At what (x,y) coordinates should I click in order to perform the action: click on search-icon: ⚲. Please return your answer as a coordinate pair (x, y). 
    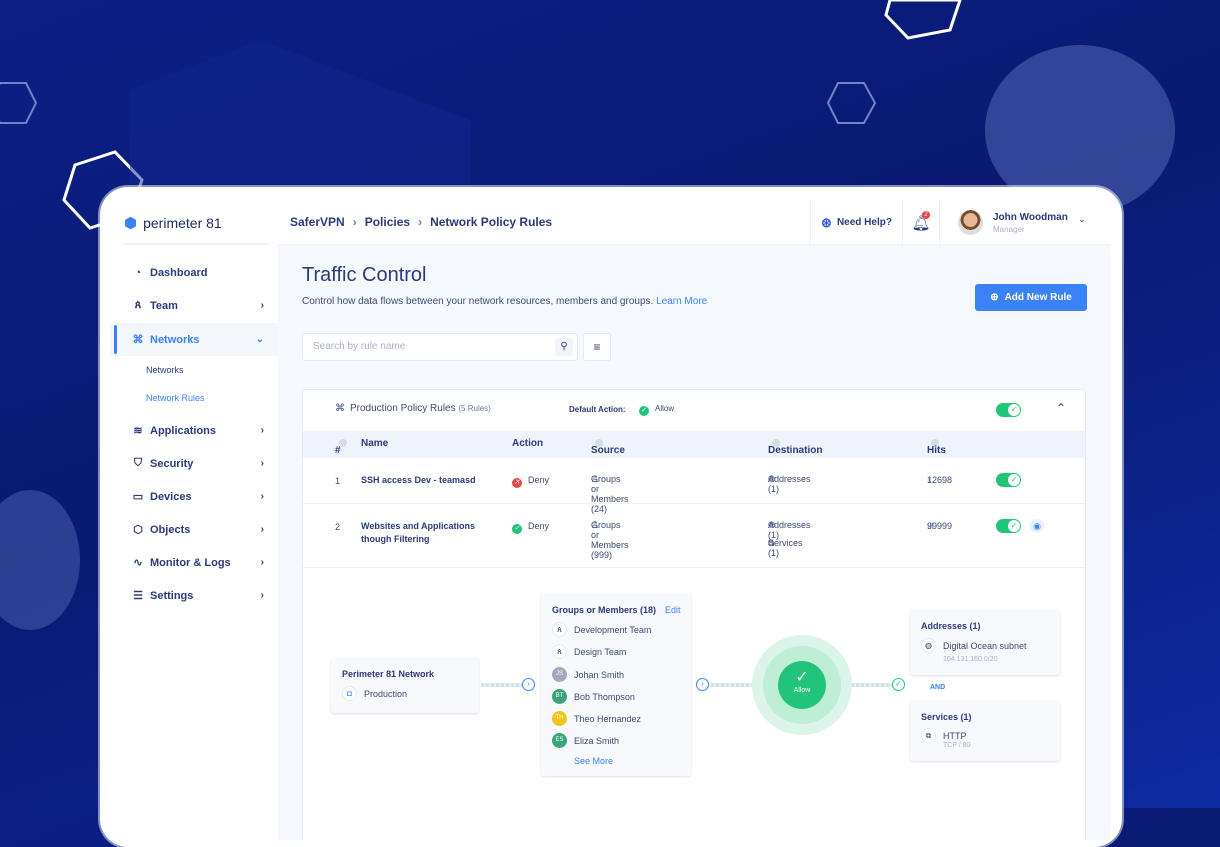
    Looking at the image, I should click on (564, 347).